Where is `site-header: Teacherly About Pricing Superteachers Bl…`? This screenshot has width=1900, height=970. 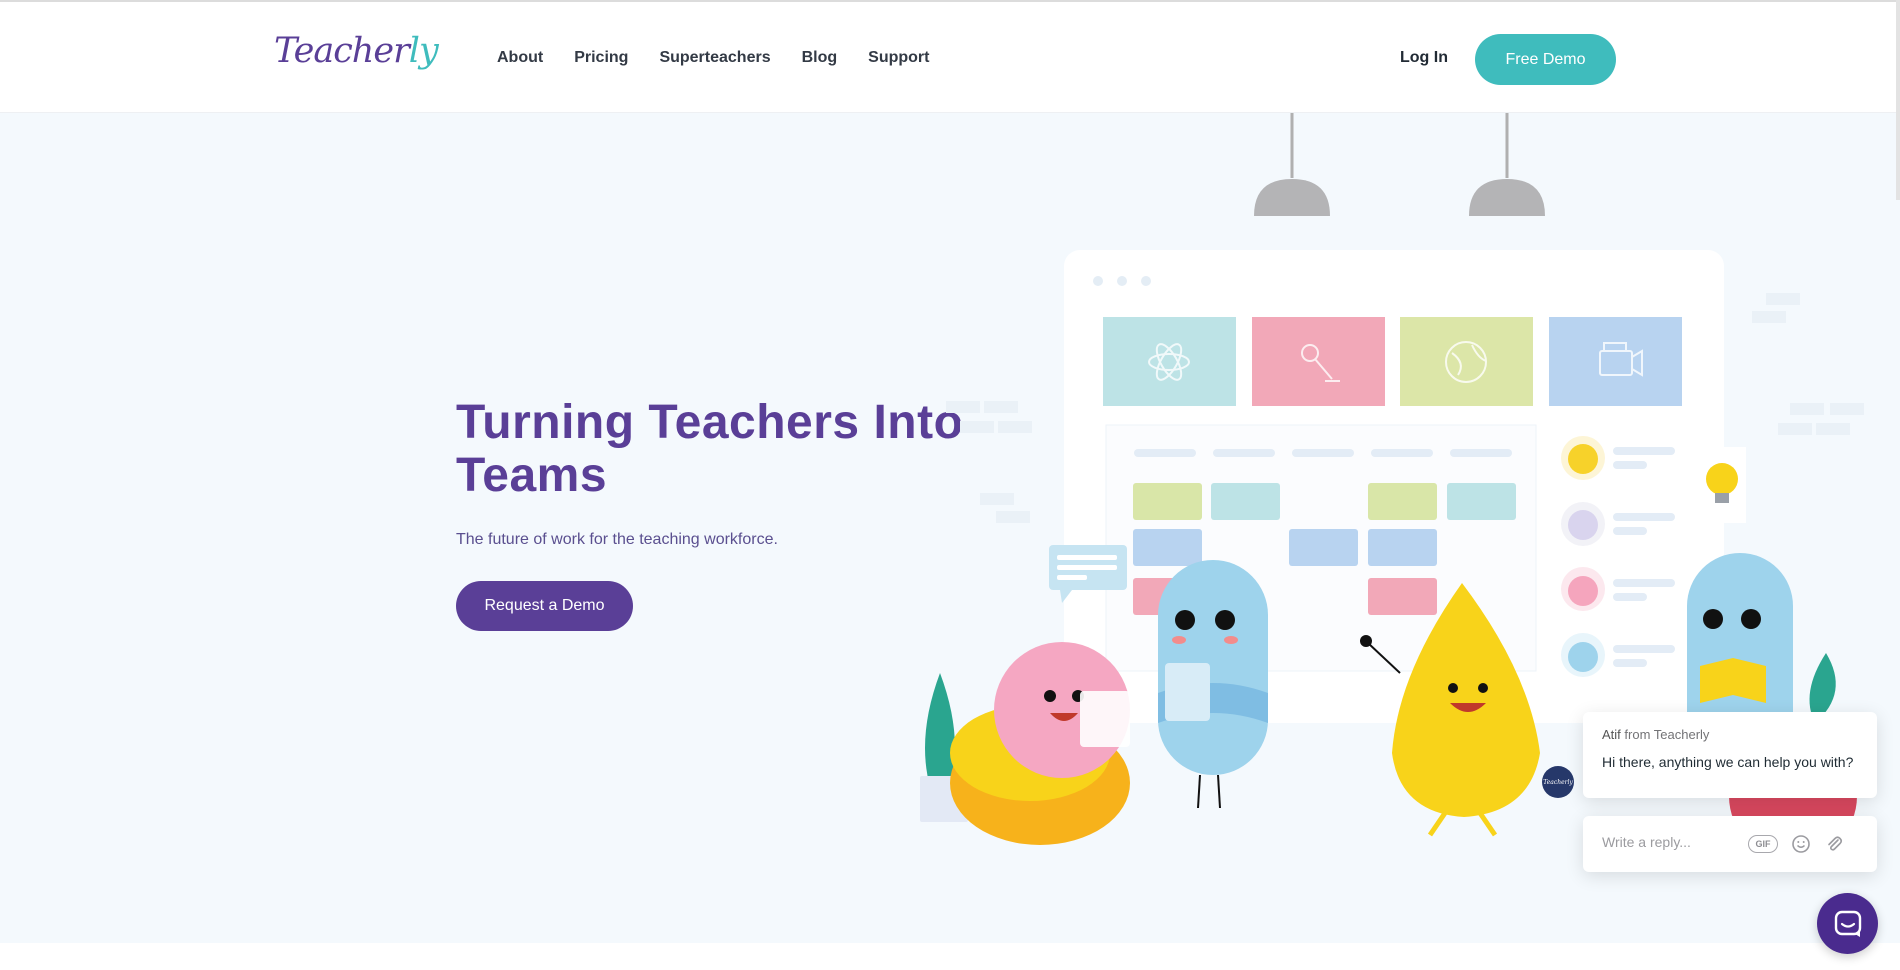 site-header: Teacherly About Pricing Superteachers Bl… is located at coordinates (950, 57).